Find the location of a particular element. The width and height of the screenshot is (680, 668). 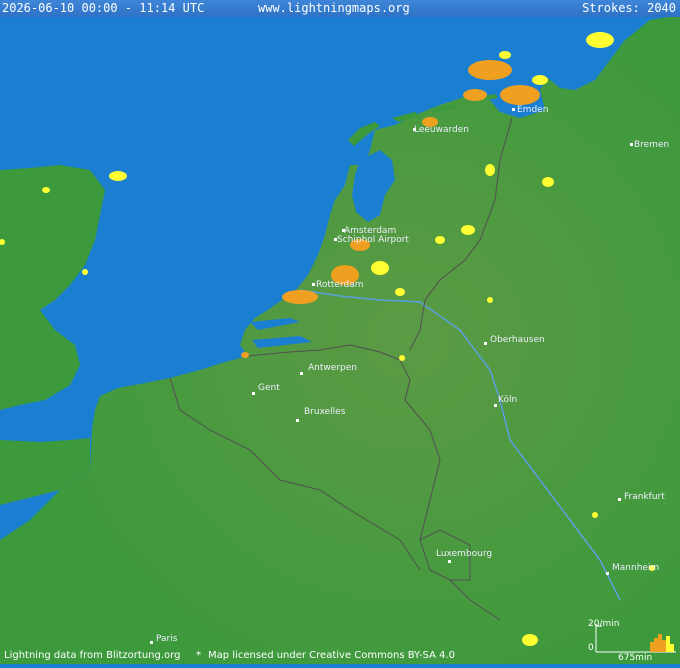

svg-text: Bruxelles is located at coordinates (325, 412).